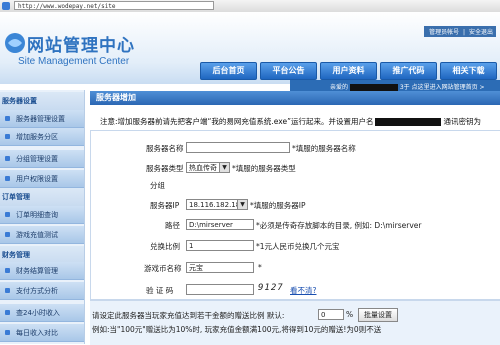  I want to click on server-ip-label: 服务器IP, so click(165, 205).